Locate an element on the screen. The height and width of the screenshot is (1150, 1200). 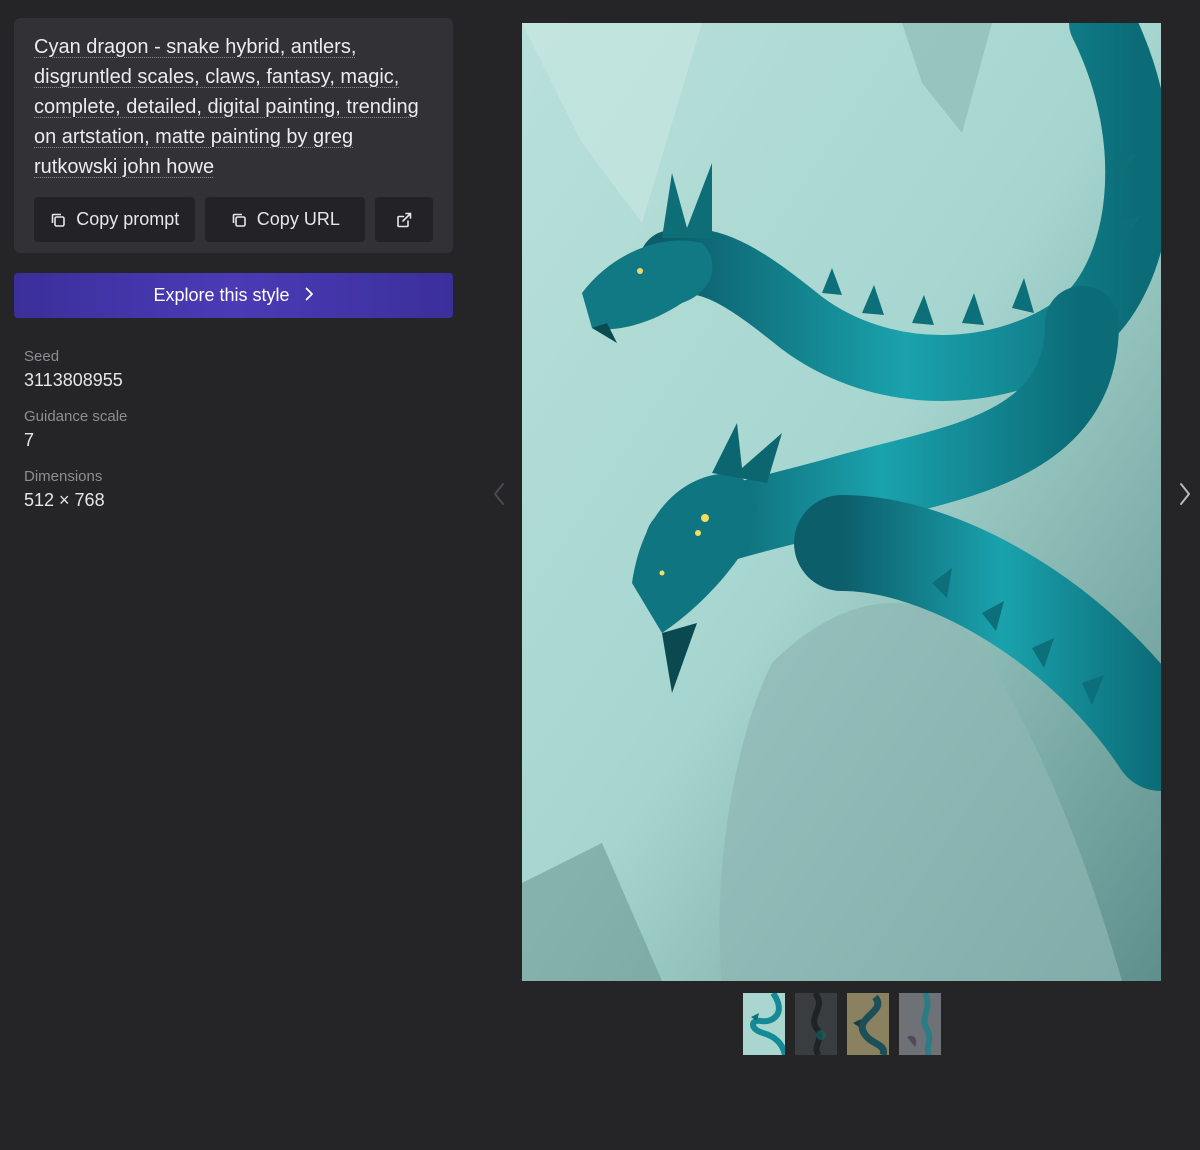
explore-style-button: Explore this style is located at coordinates (233, 295).